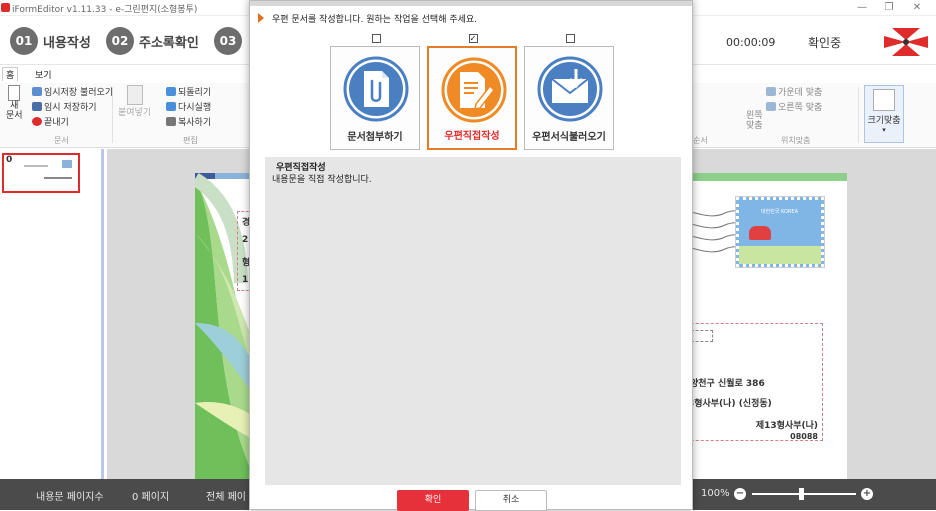 The height and width of the screenshot is (511, 936). I want to click on step-number: 01, so click(24, 41).